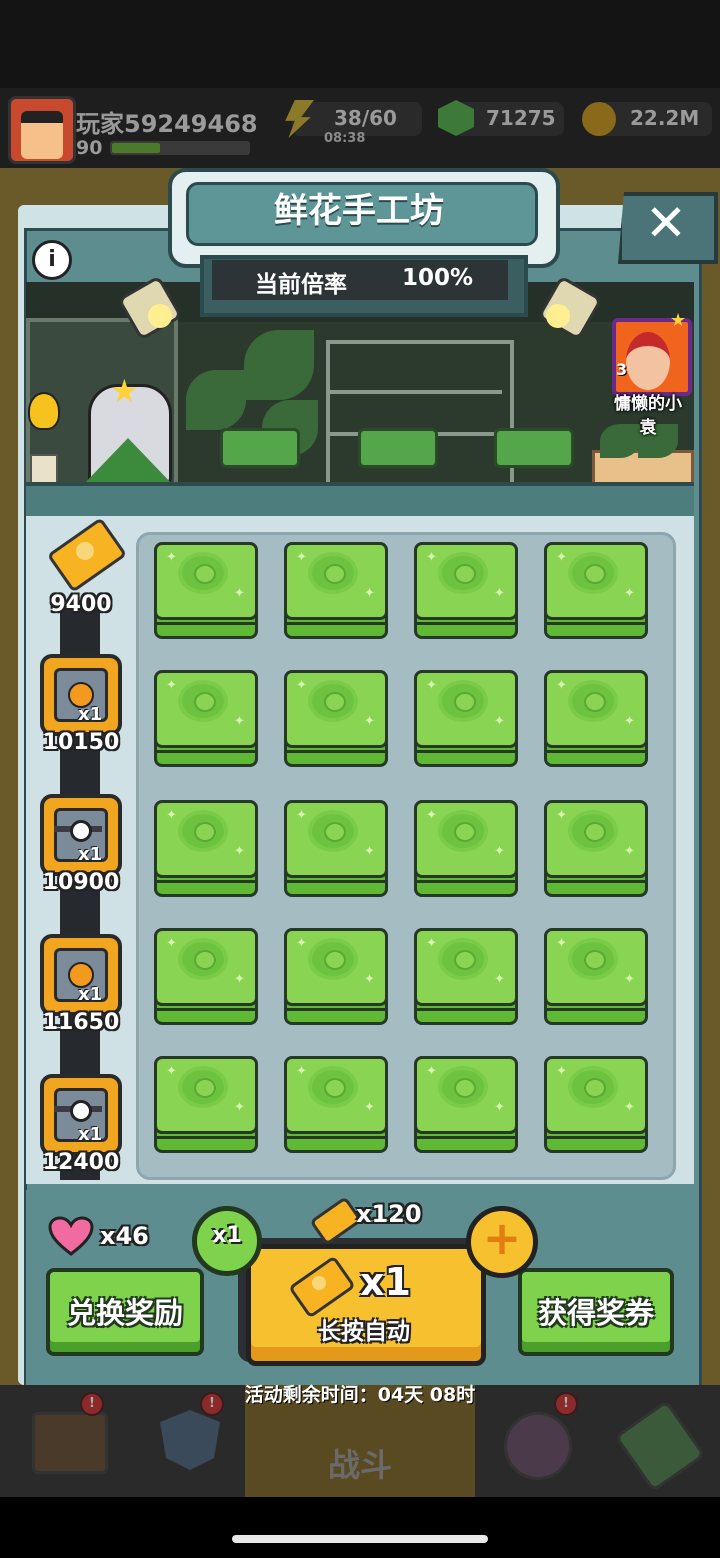 Image resolution: width=720 pixels, height=1558 pixels. Describe the element at coordinates (81, 604) in the screenshot. I see `track-start-value: 9400` at that location.